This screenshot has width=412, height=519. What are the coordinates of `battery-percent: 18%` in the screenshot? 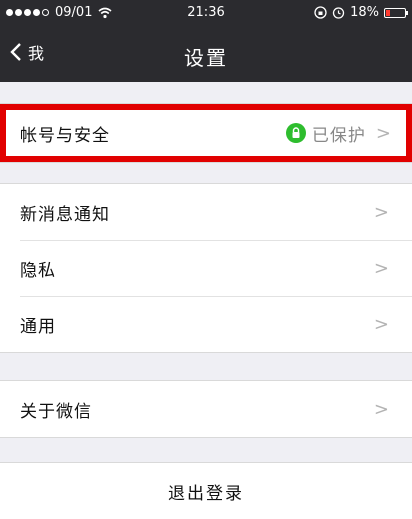 It's located at (364, 12).